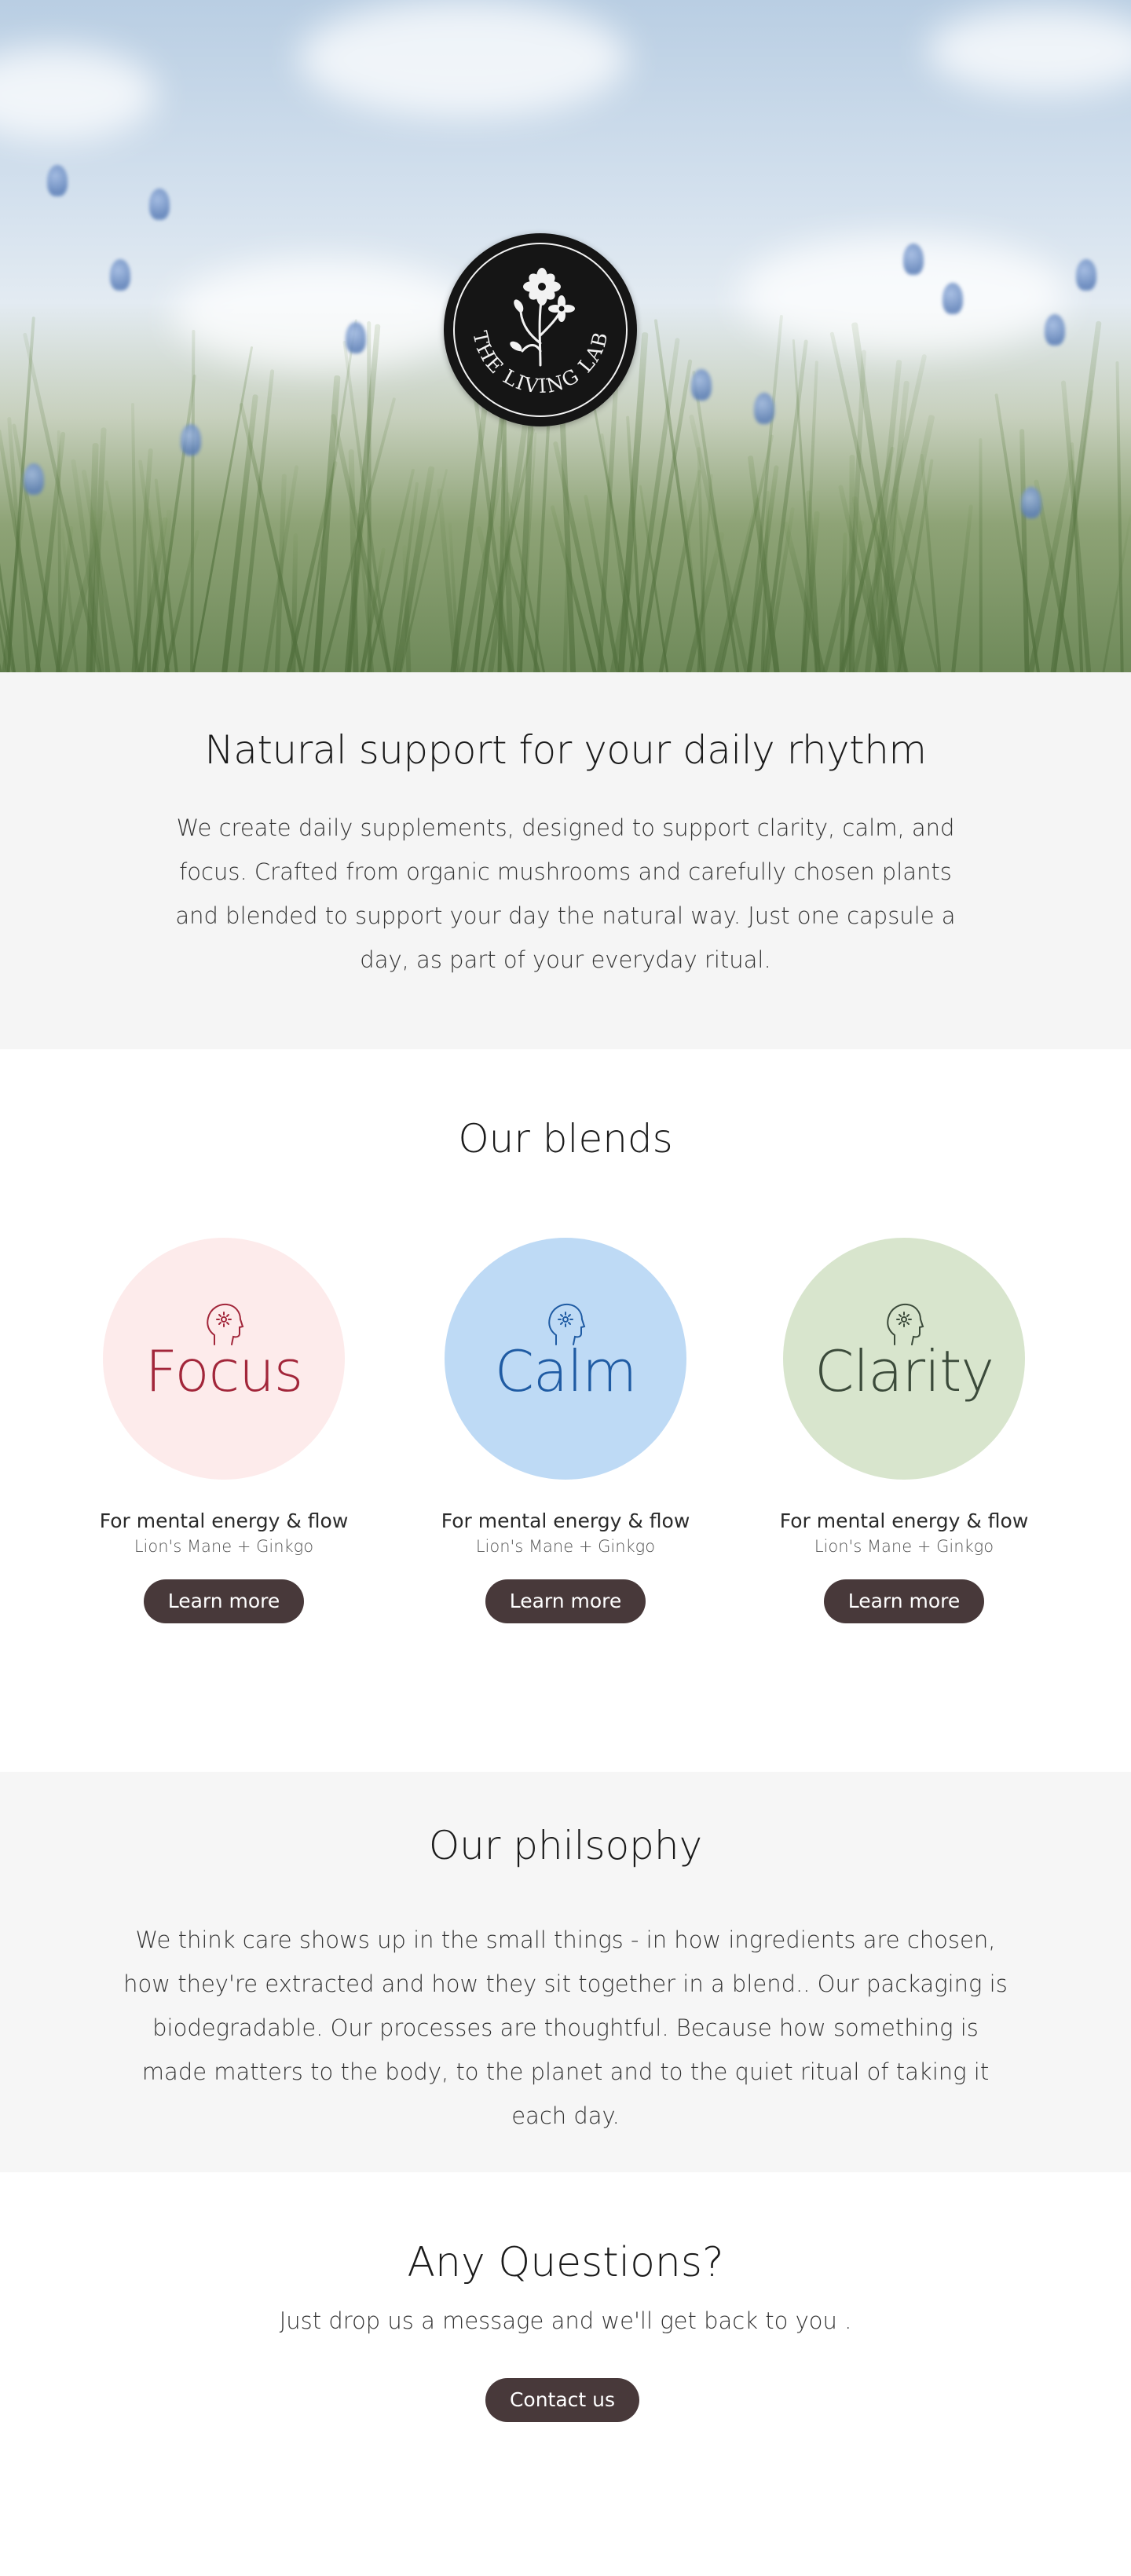 The image size is (1131, 2576). I want to click on blend-name: Clarity, so click(904, 1371).